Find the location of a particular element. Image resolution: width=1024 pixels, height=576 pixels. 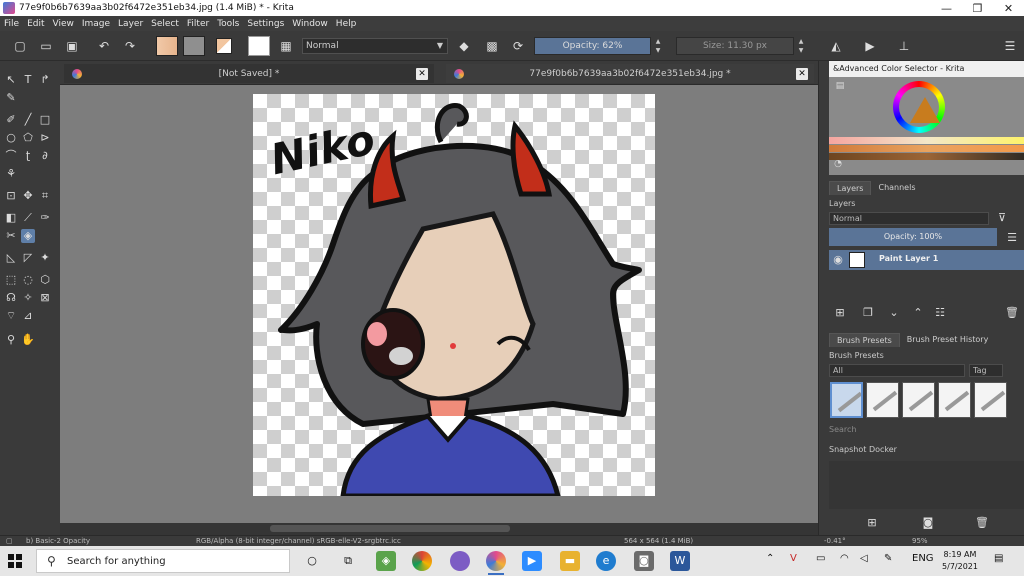

horizontal-scrollbar is located at coordinates (439, 529).